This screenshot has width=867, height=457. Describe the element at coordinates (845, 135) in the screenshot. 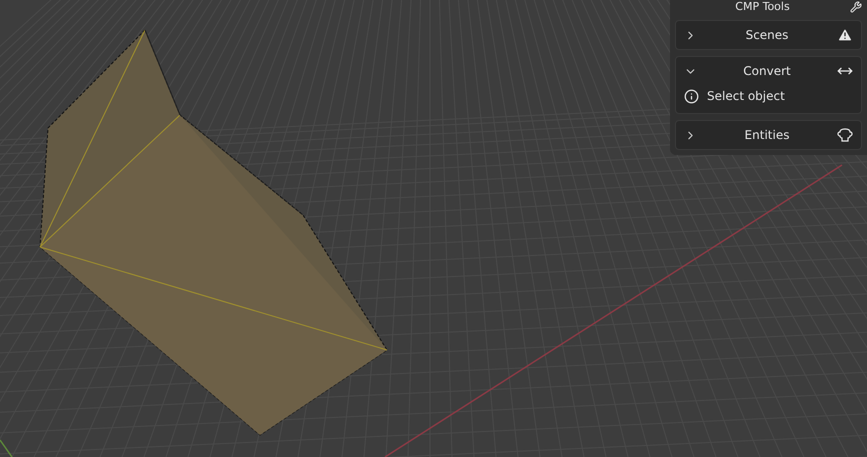

I see `monkey-head-icon` at that location.